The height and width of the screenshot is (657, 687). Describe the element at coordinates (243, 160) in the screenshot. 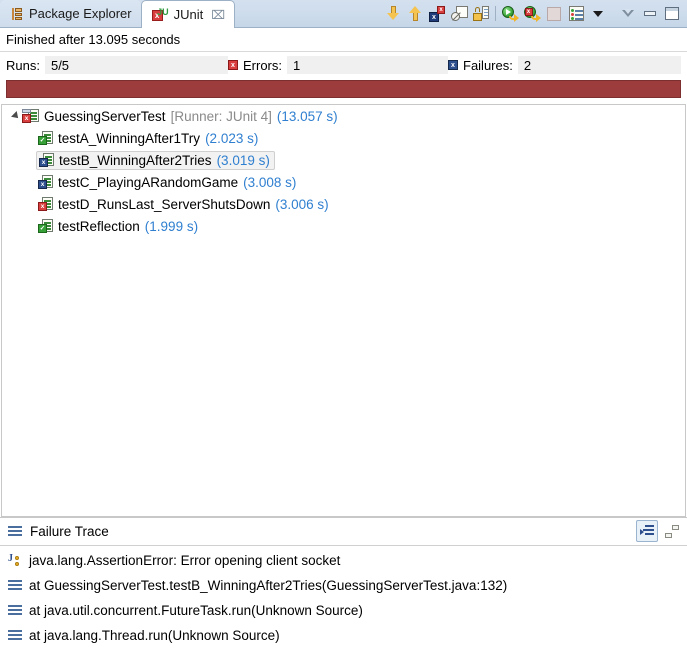

I see `test-time: (3.019 s)` at that location.